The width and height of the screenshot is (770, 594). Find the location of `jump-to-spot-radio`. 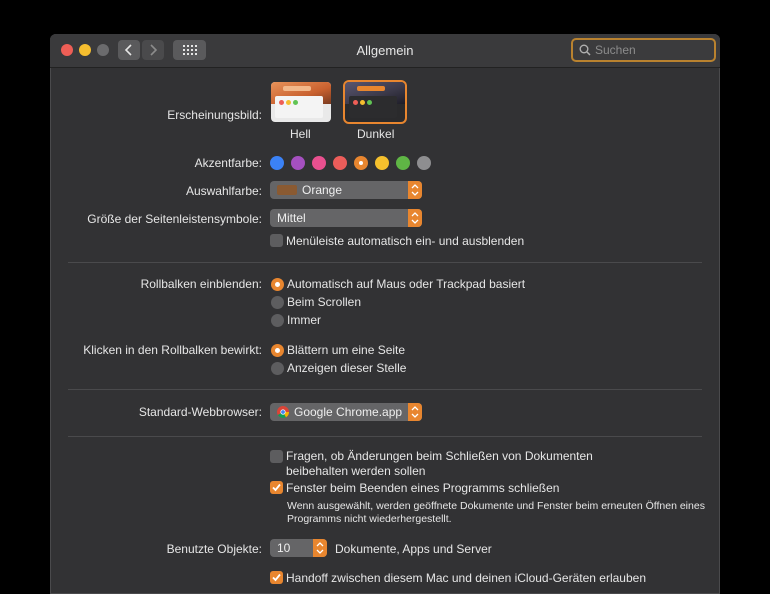

jump-to-spot-radio is located at coordinates (277, 368).